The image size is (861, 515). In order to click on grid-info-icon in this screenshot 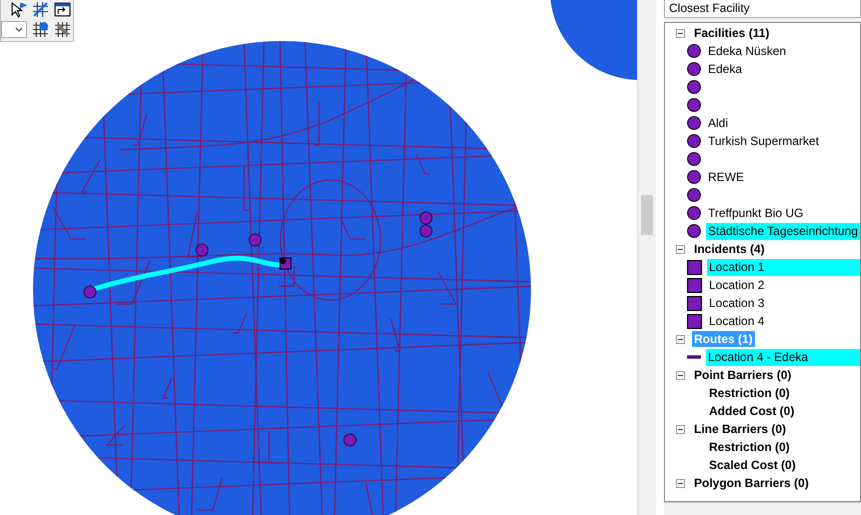, I will do `click(40, 29)`.